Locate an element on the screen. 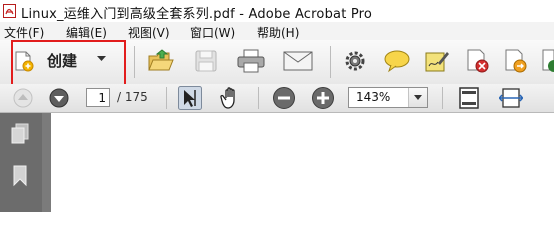 The width and height of the screenshot is (554, 240). share-icon is located at coordinates (547, 61).